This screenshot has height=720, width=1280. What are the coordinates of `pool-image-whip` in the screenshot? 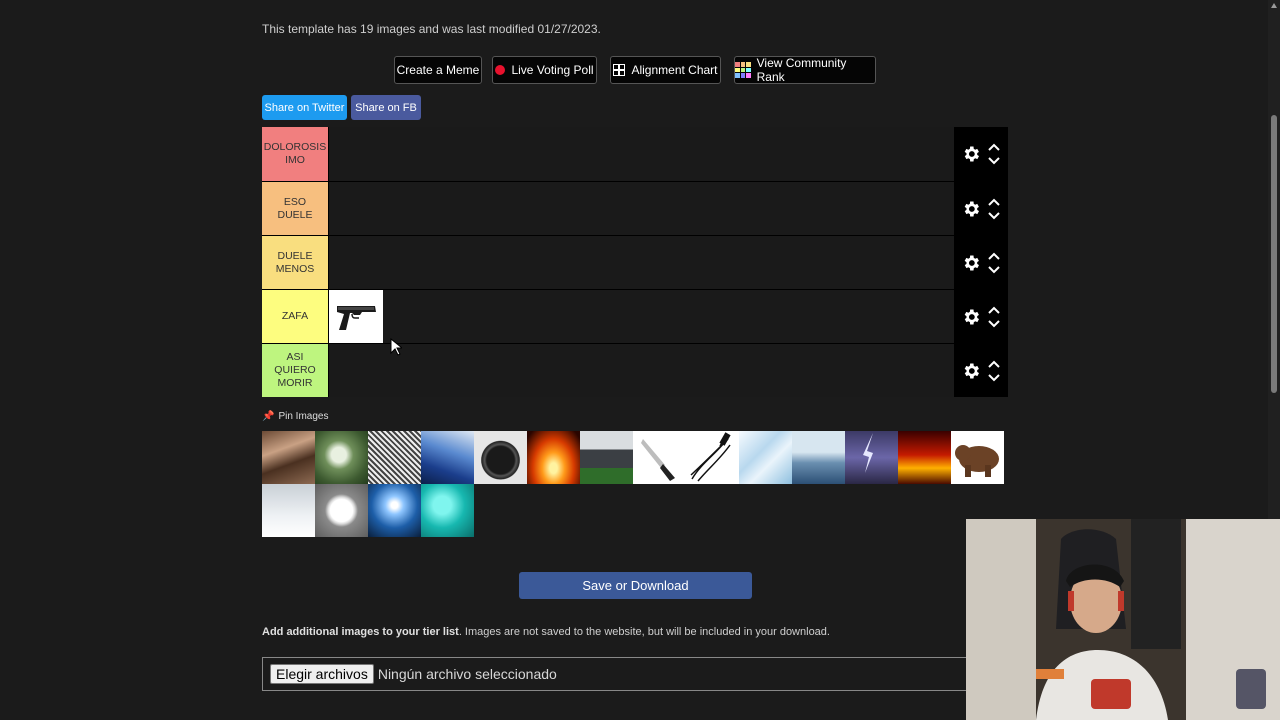 It's located at (712, 457).